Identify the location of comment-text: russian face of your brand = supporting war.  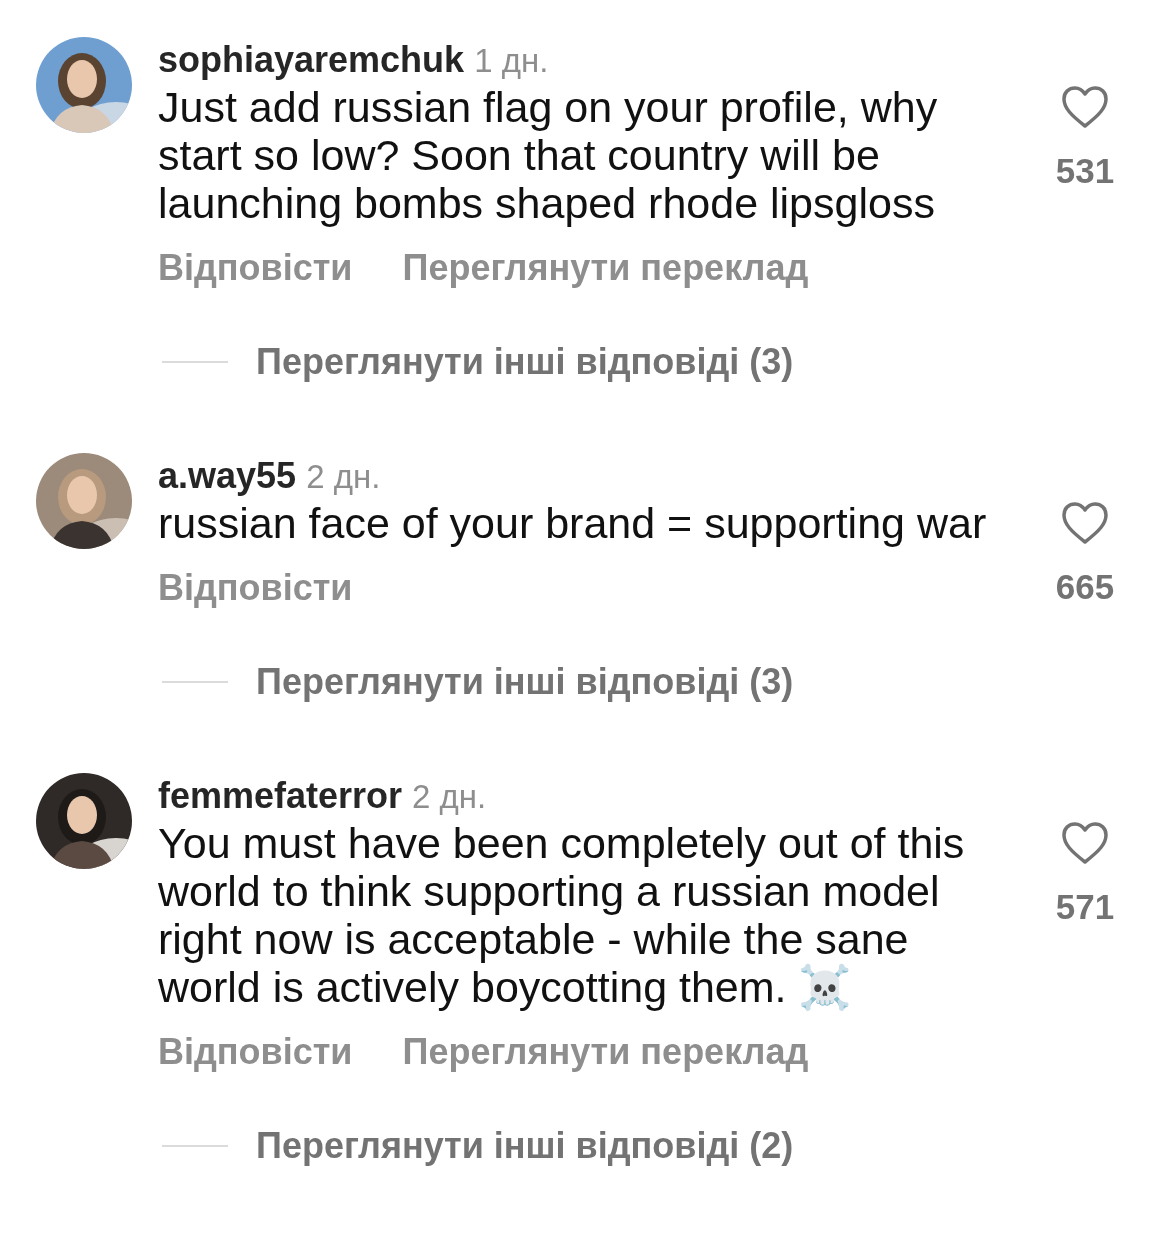
(573, 523).